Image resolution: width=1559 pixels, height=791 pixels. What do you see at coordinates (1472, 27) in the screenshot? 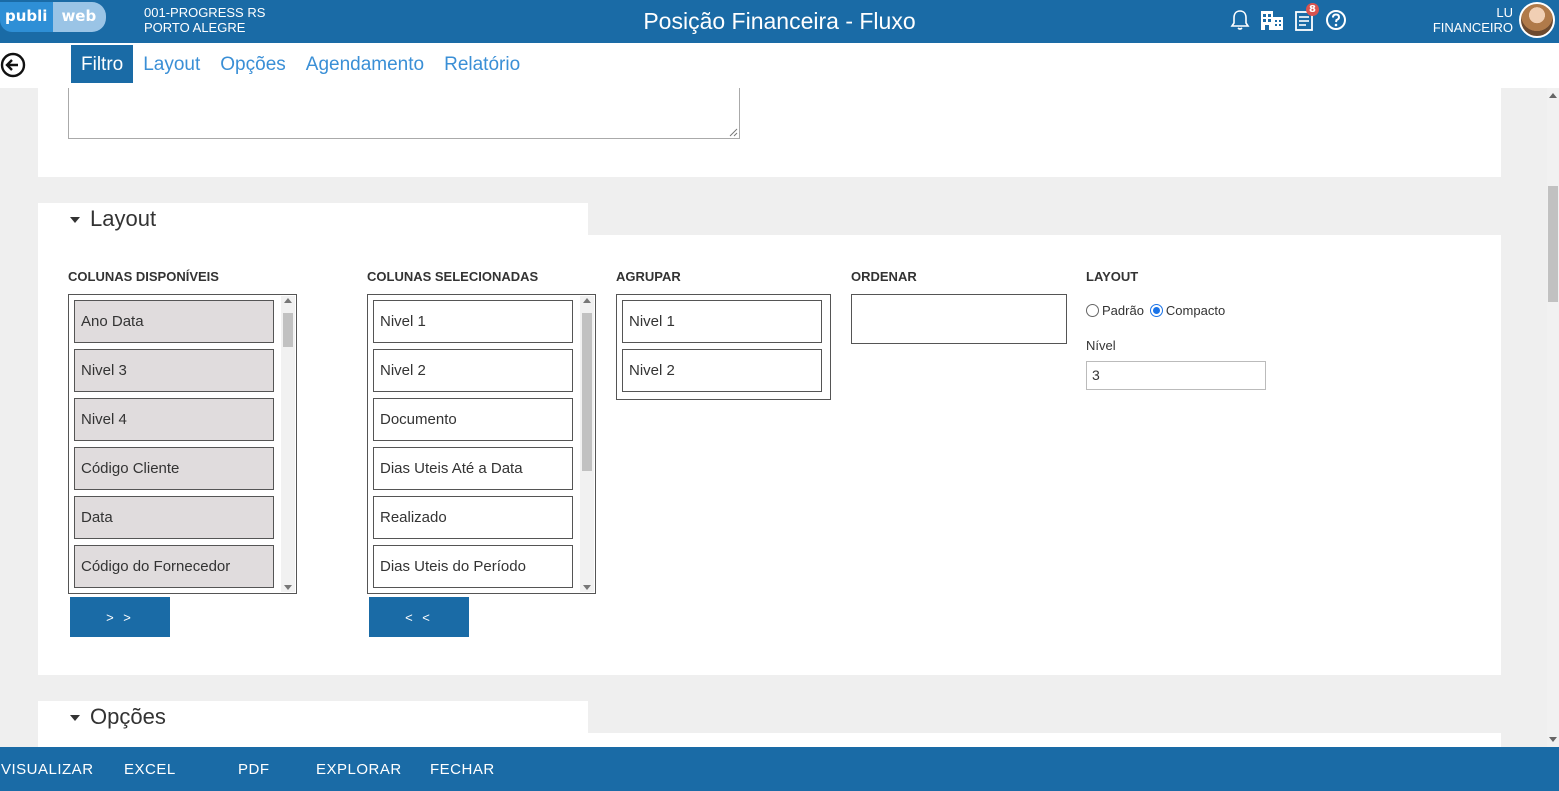
I see `user-role: FINANCEIRO` at bounding box center [1472, 27].